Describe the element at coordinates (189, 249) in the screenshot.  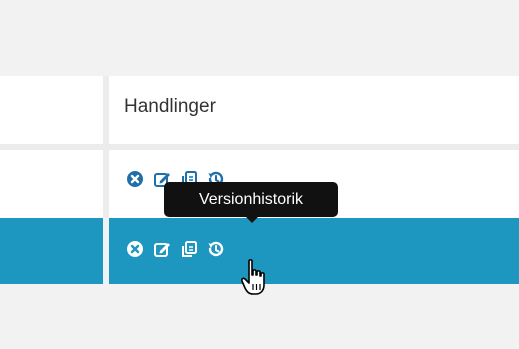
I see `copy-icon` at that location.